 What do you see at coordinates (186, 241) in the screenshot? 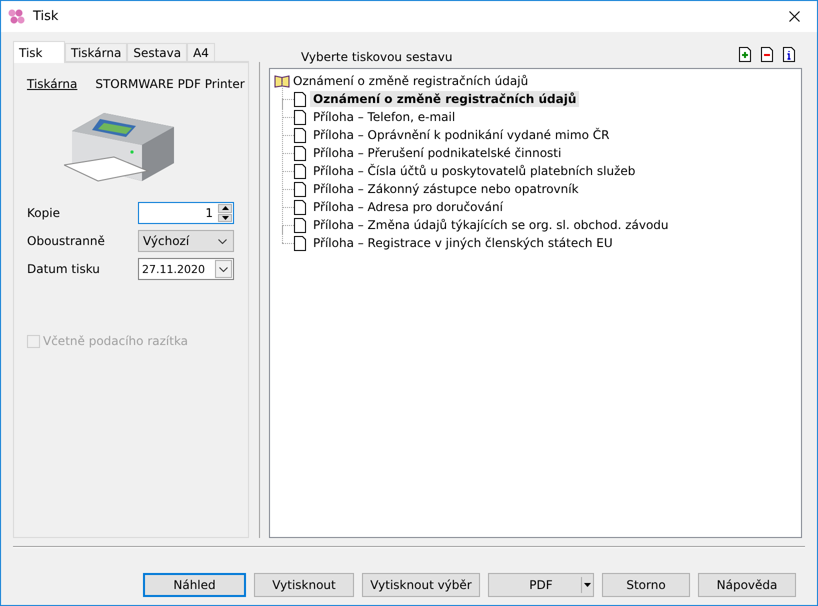
I see `duplex-dropdown: Výchozí` at bounding box center [186, 241].